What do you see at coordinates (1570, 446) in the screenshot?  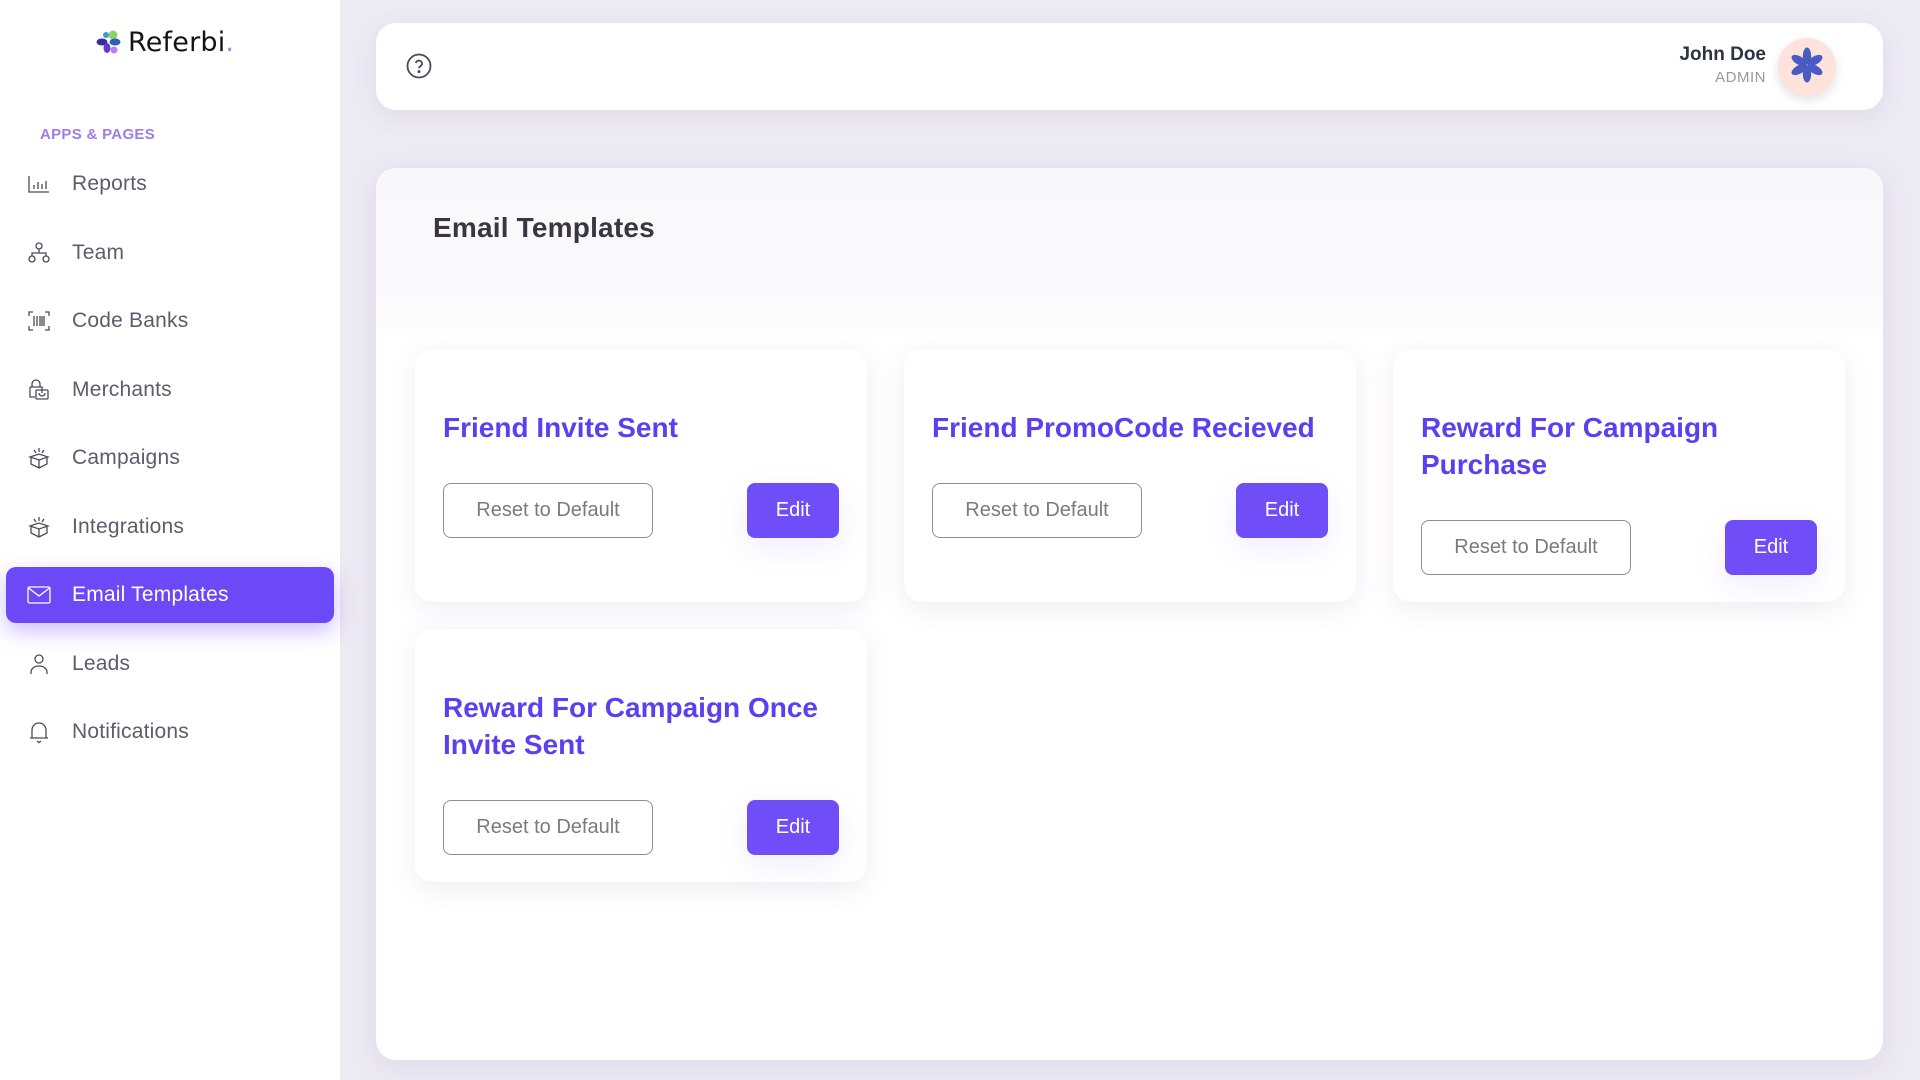 I see `template-title: Reward For Campaign Purchase` at bounding box center [1570, 446].